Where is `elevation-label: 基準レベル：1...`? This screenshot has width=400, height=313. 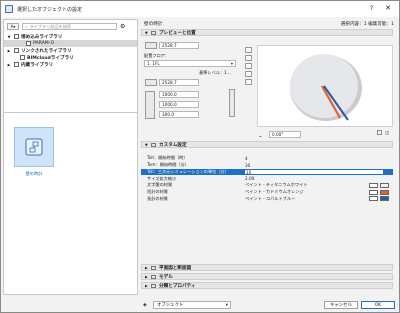 elevation-label: 基準レベル：1... is located at coordinates (215, 73).